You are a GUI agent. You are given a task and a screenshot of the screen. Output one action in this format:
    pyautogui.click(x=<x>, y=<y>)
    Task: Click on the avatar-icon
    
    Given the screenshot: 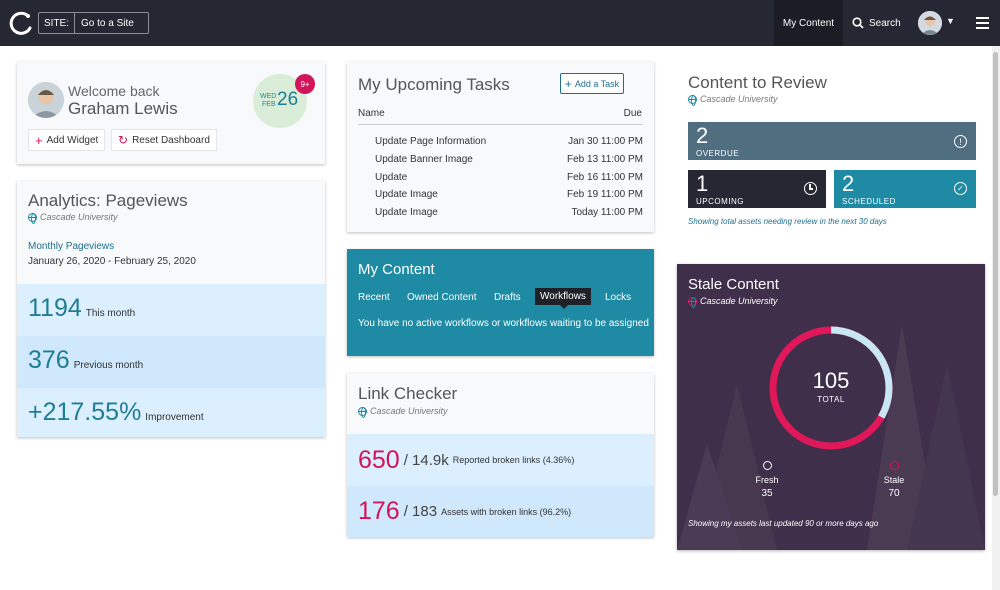 What is the action you would take?
    pyautogui.click(x=46, y=100)
    